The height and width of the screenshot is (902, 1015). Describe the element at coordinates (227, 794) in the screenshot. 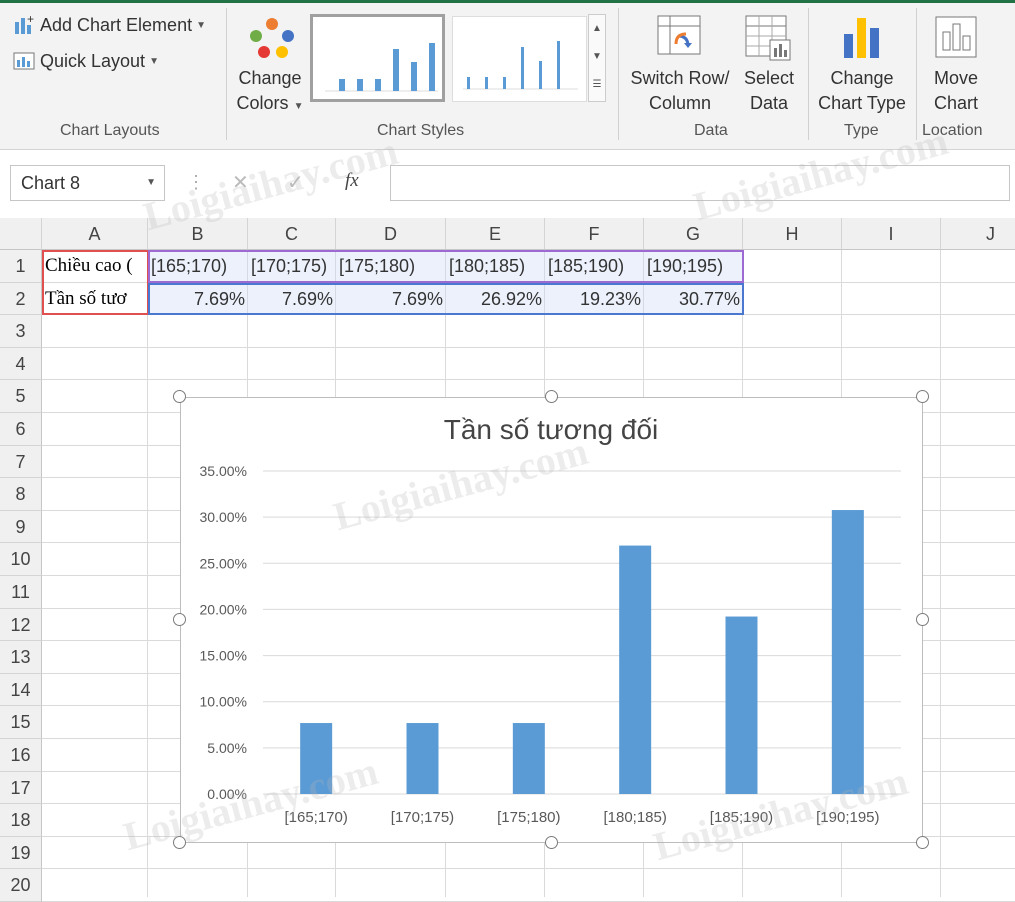

I see `y-tick-label: 0.00%` at that location.